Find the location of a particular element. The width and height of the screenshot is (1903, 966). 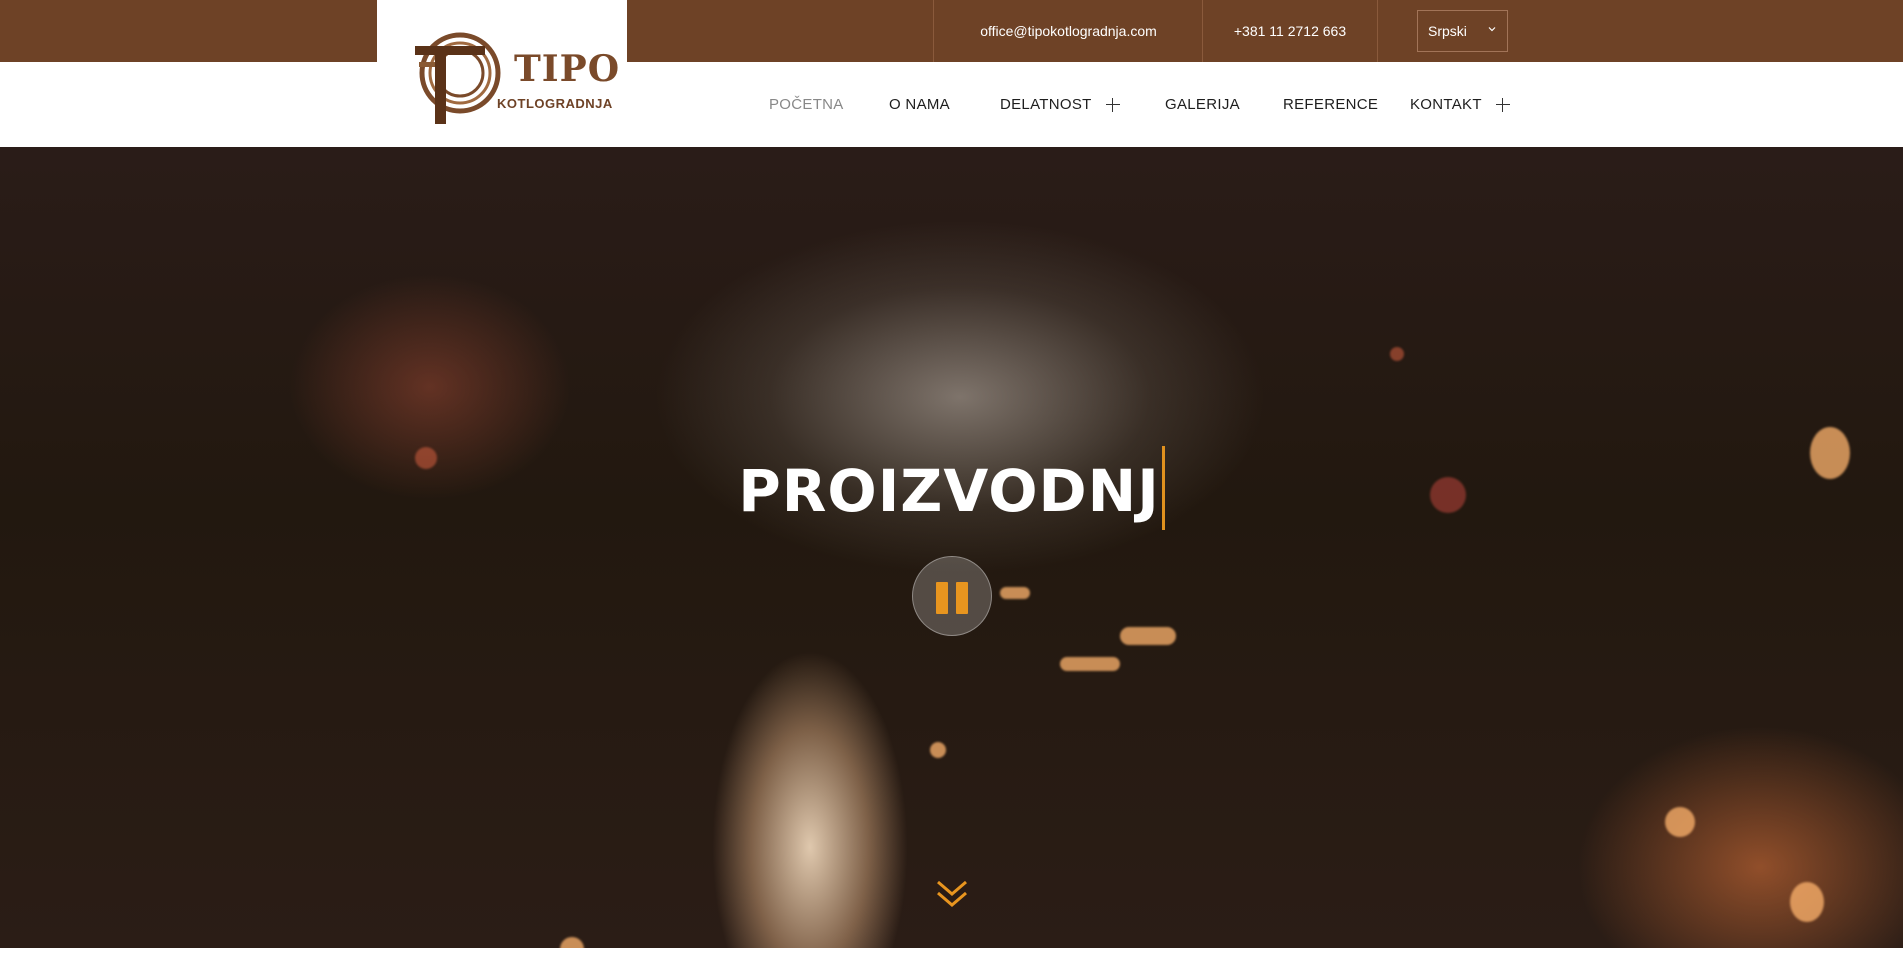

language-select-value: Srpski is located at coordinates (1447, 31).